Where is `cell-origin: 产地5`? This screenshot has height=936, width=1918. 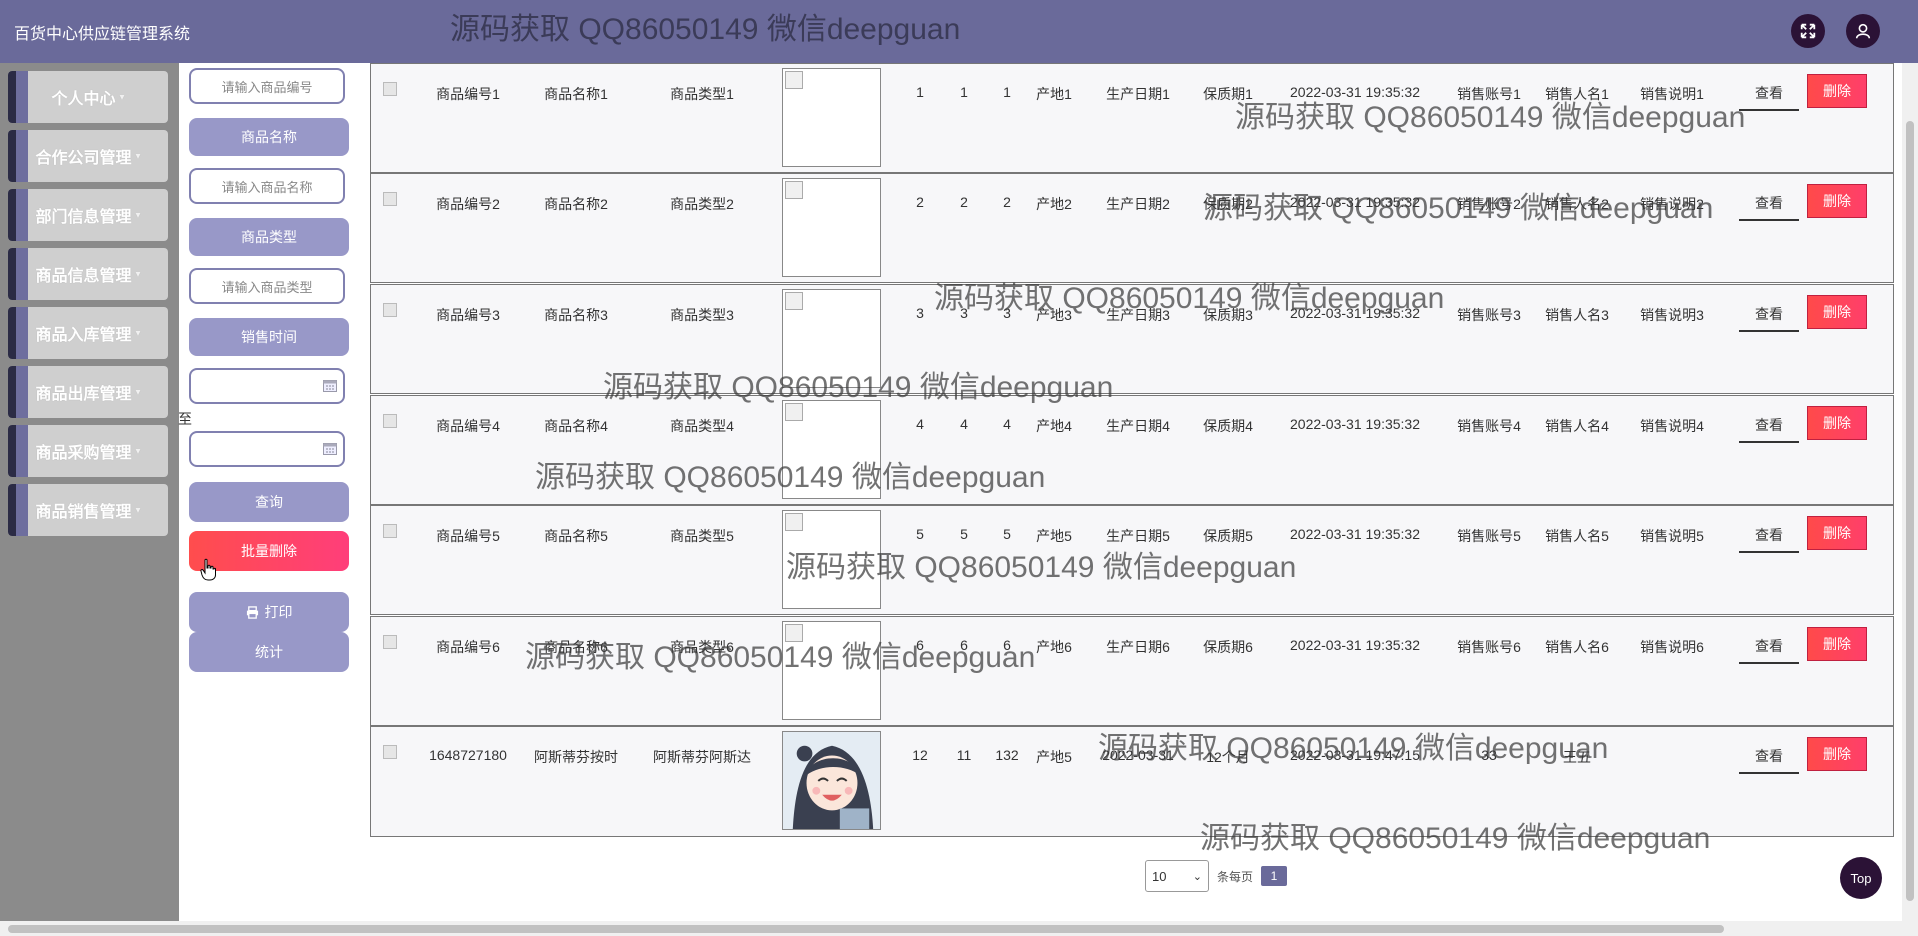
cell-origin: 产地5 is located at coordinates (1054, 757).